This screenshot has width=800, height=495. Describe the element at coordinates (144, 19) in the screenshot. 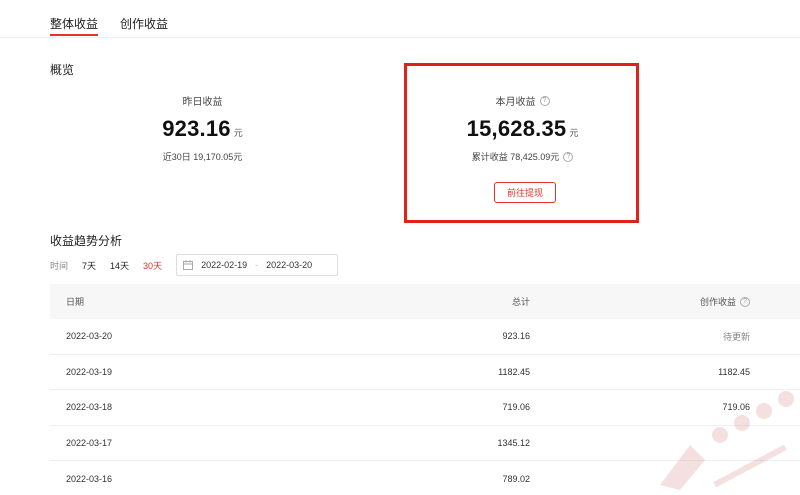

I see `tab-creation-earnings: 创作收益` at that location.